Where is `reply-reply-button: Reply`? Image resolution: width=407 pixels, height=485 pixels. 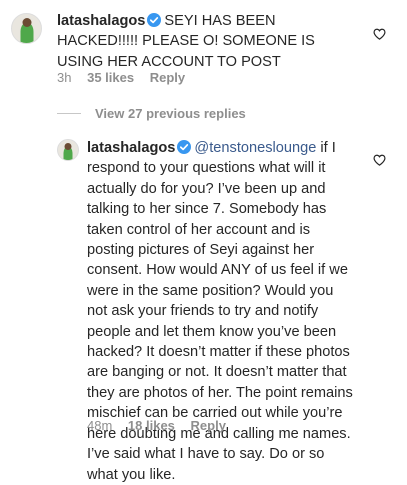 reply-reply-button: Reply is located at coordinates (208, 425).